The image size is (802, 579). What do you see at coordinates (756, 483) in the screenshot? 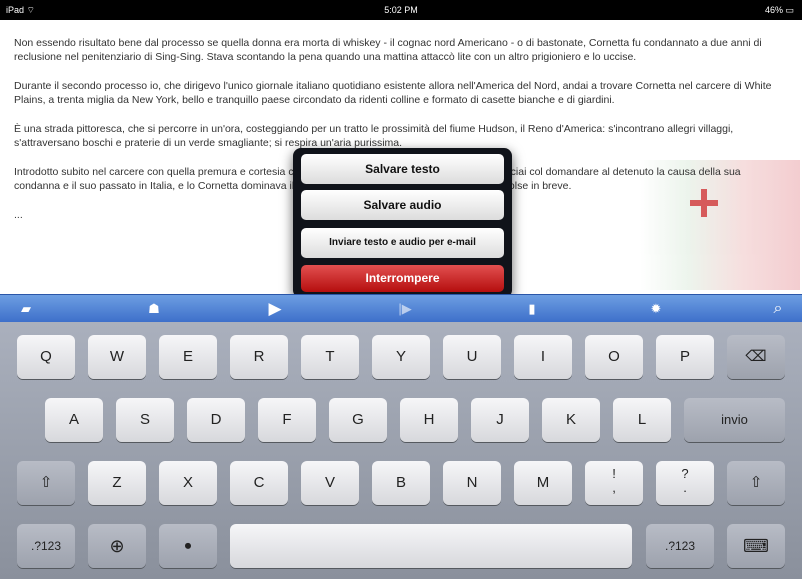
I see `shift-key-right: ⇧` at bounding box center [756, 483].